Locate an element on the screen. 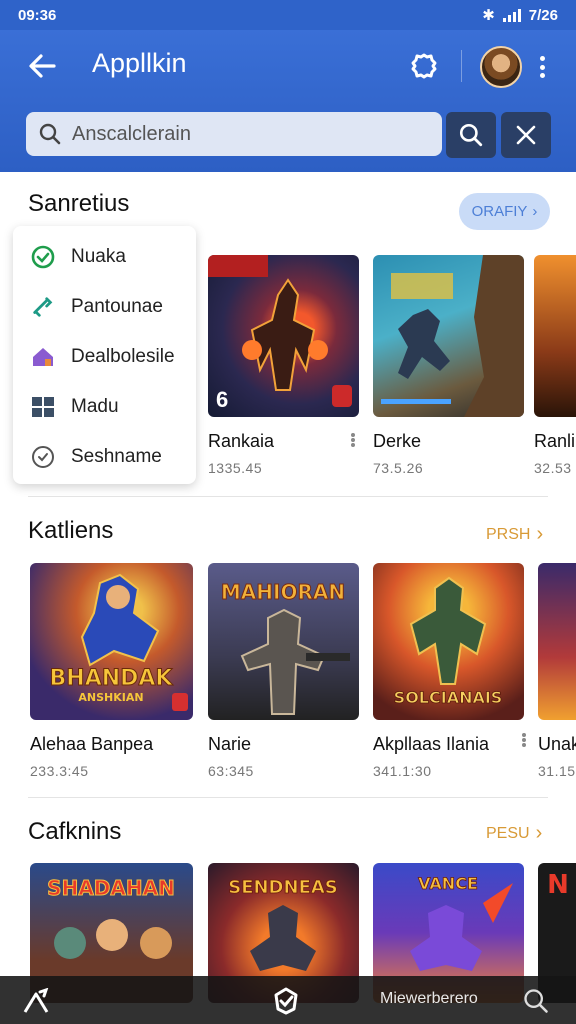  home-icon is located at coordinates (43, 357).